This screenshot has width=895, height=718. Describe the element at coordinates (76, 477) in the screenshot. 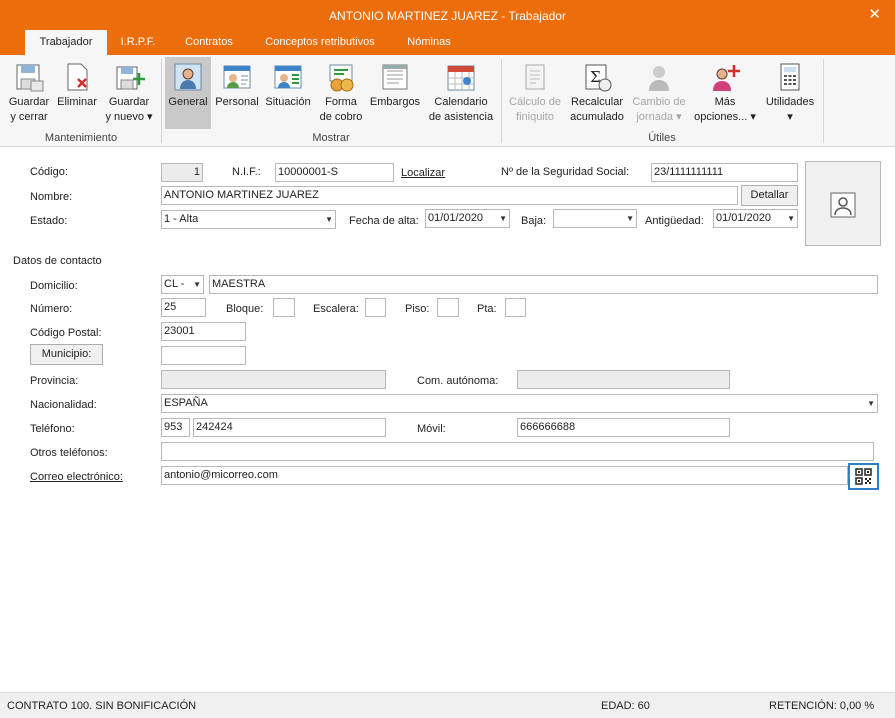

I see `correo-link: Correo electrónico:` at that location.